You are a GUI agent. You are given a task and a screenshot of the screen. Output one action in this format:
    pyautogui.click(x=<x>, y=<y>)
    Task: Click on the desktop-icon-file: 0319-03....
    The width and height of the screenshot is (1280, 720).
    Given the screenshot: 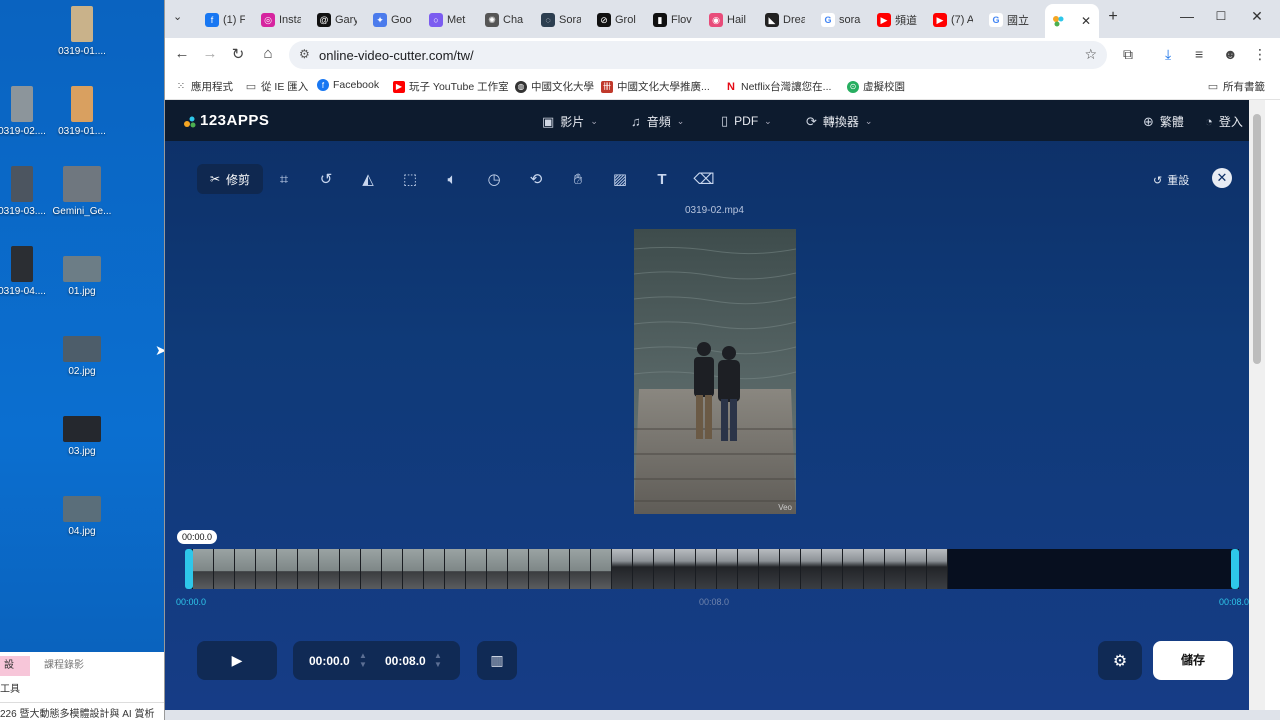 What is the action you would take?
    pyautogui.click(x=26, y=191)
    